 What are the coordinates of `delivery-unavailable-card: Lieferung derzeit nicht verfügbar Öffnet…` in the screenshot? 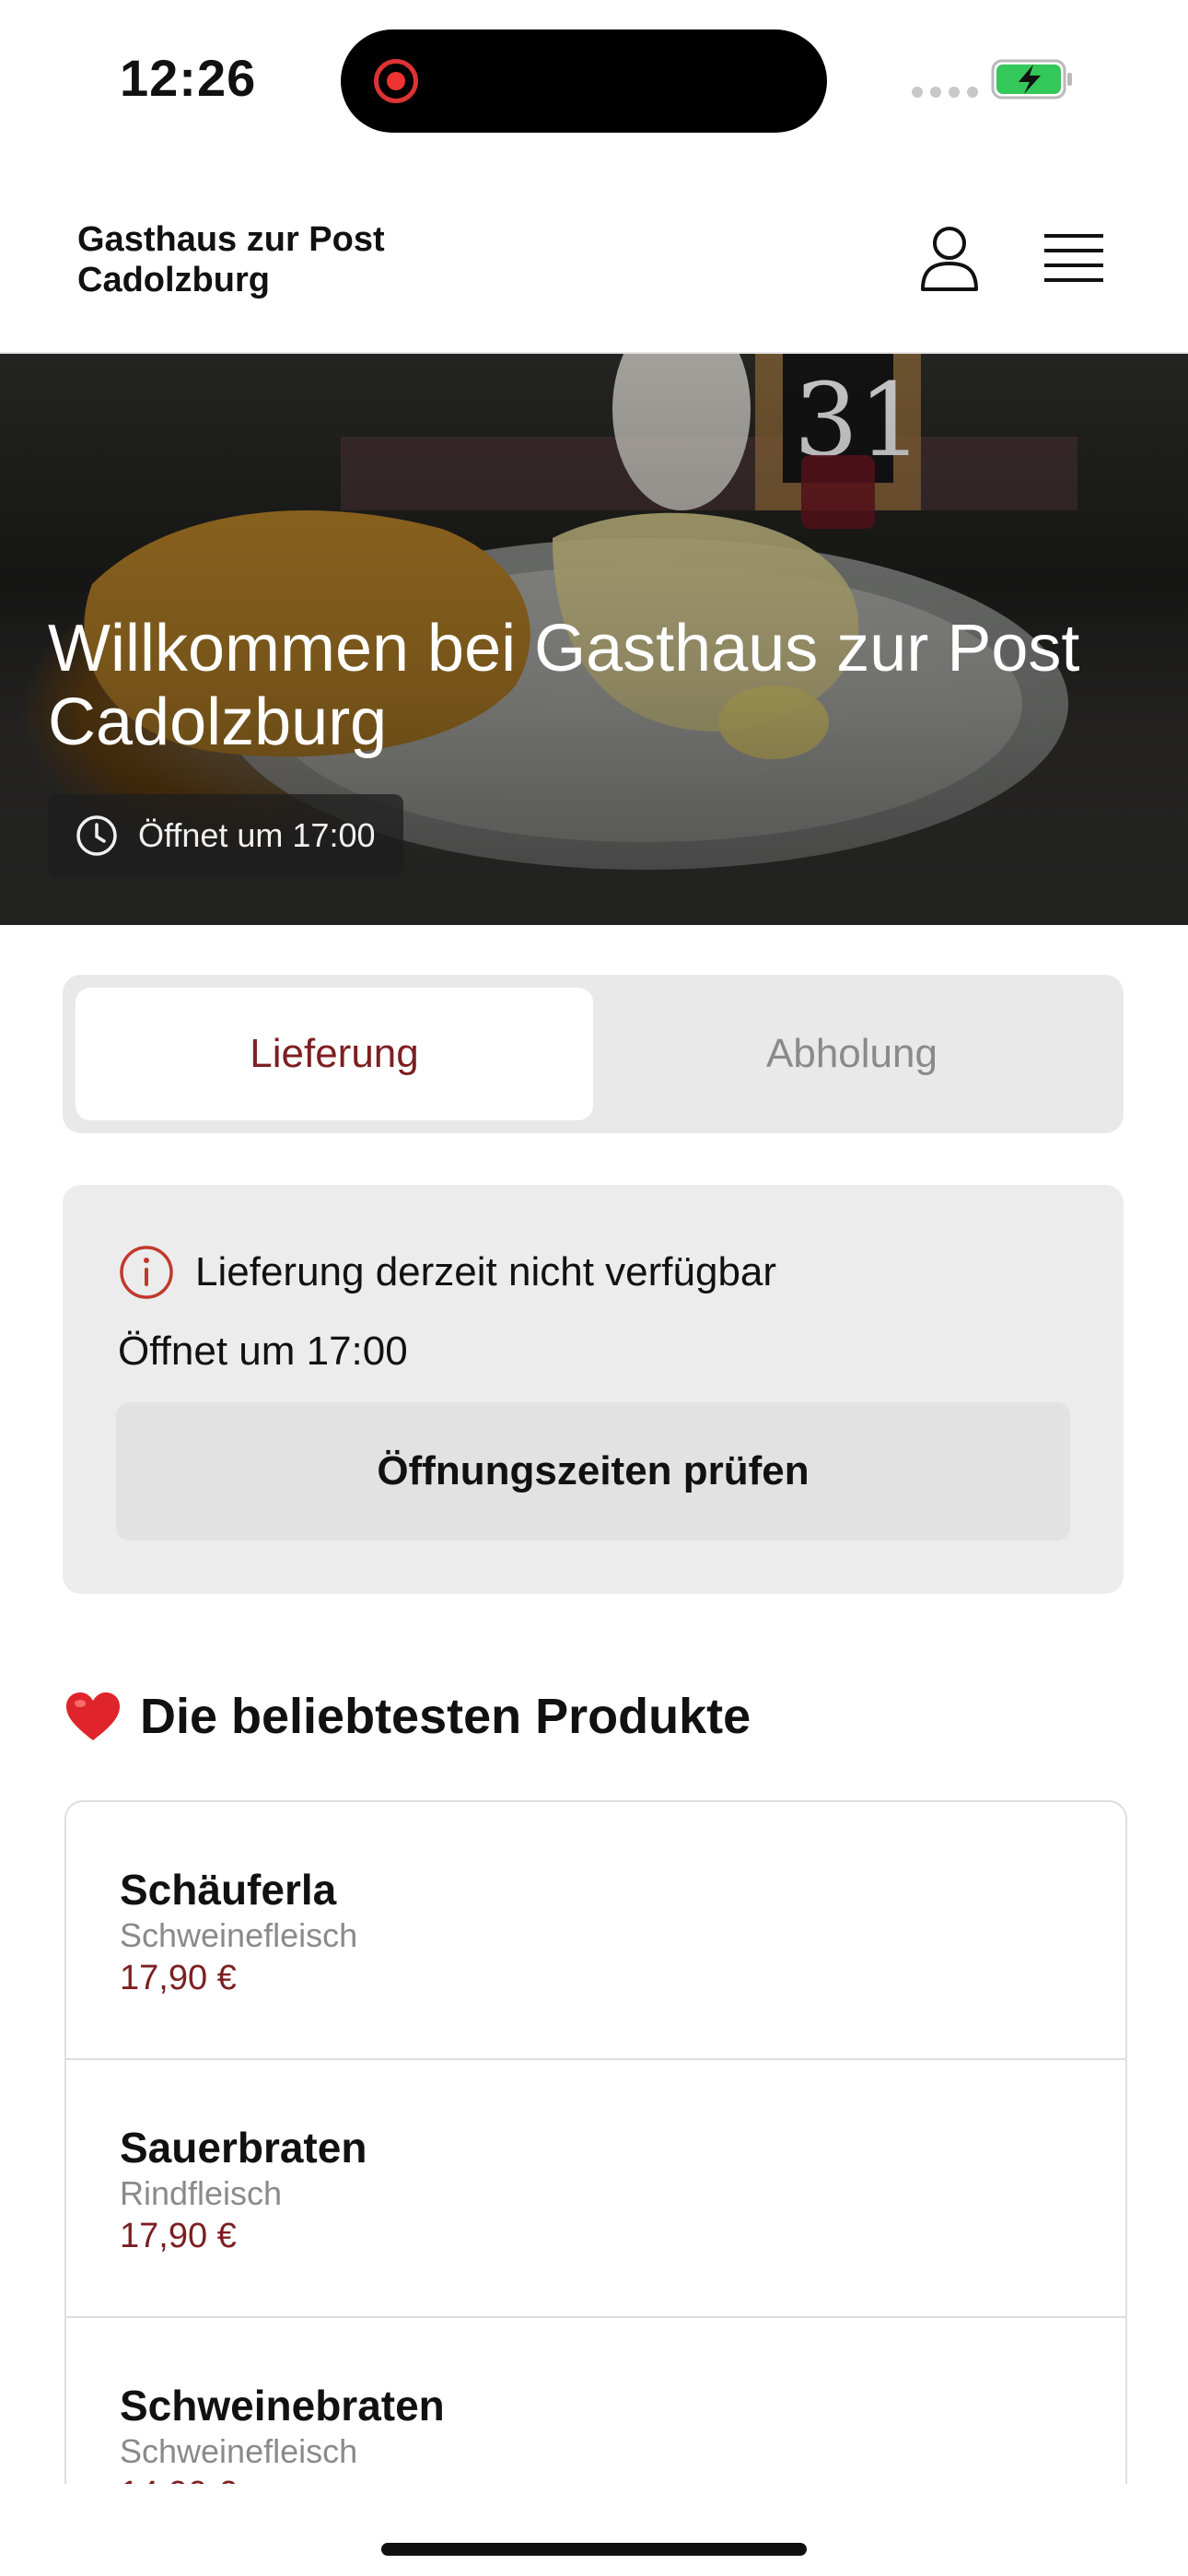 It's located at (593, 1389).